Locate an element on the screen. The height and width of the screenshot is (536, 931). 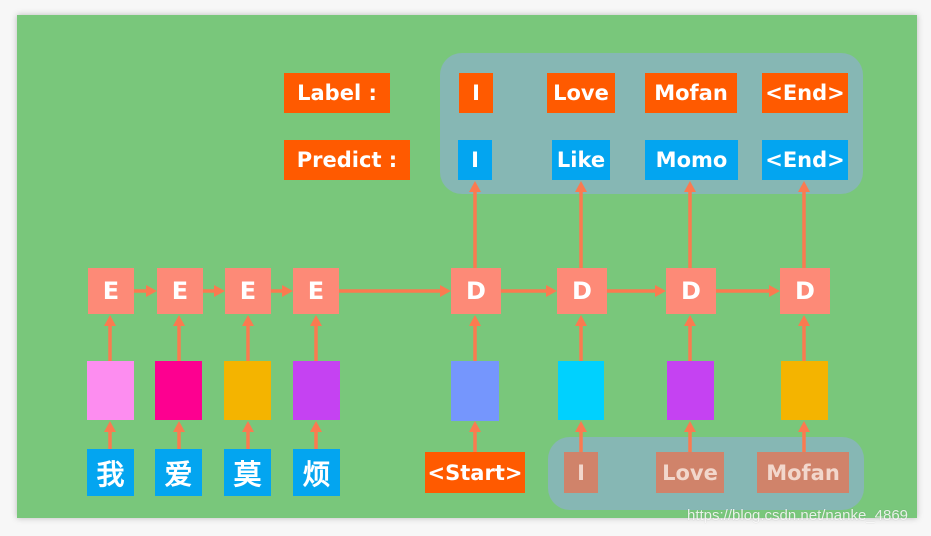
encoder-input-token: 莫 is located at coordinates (247, 472).